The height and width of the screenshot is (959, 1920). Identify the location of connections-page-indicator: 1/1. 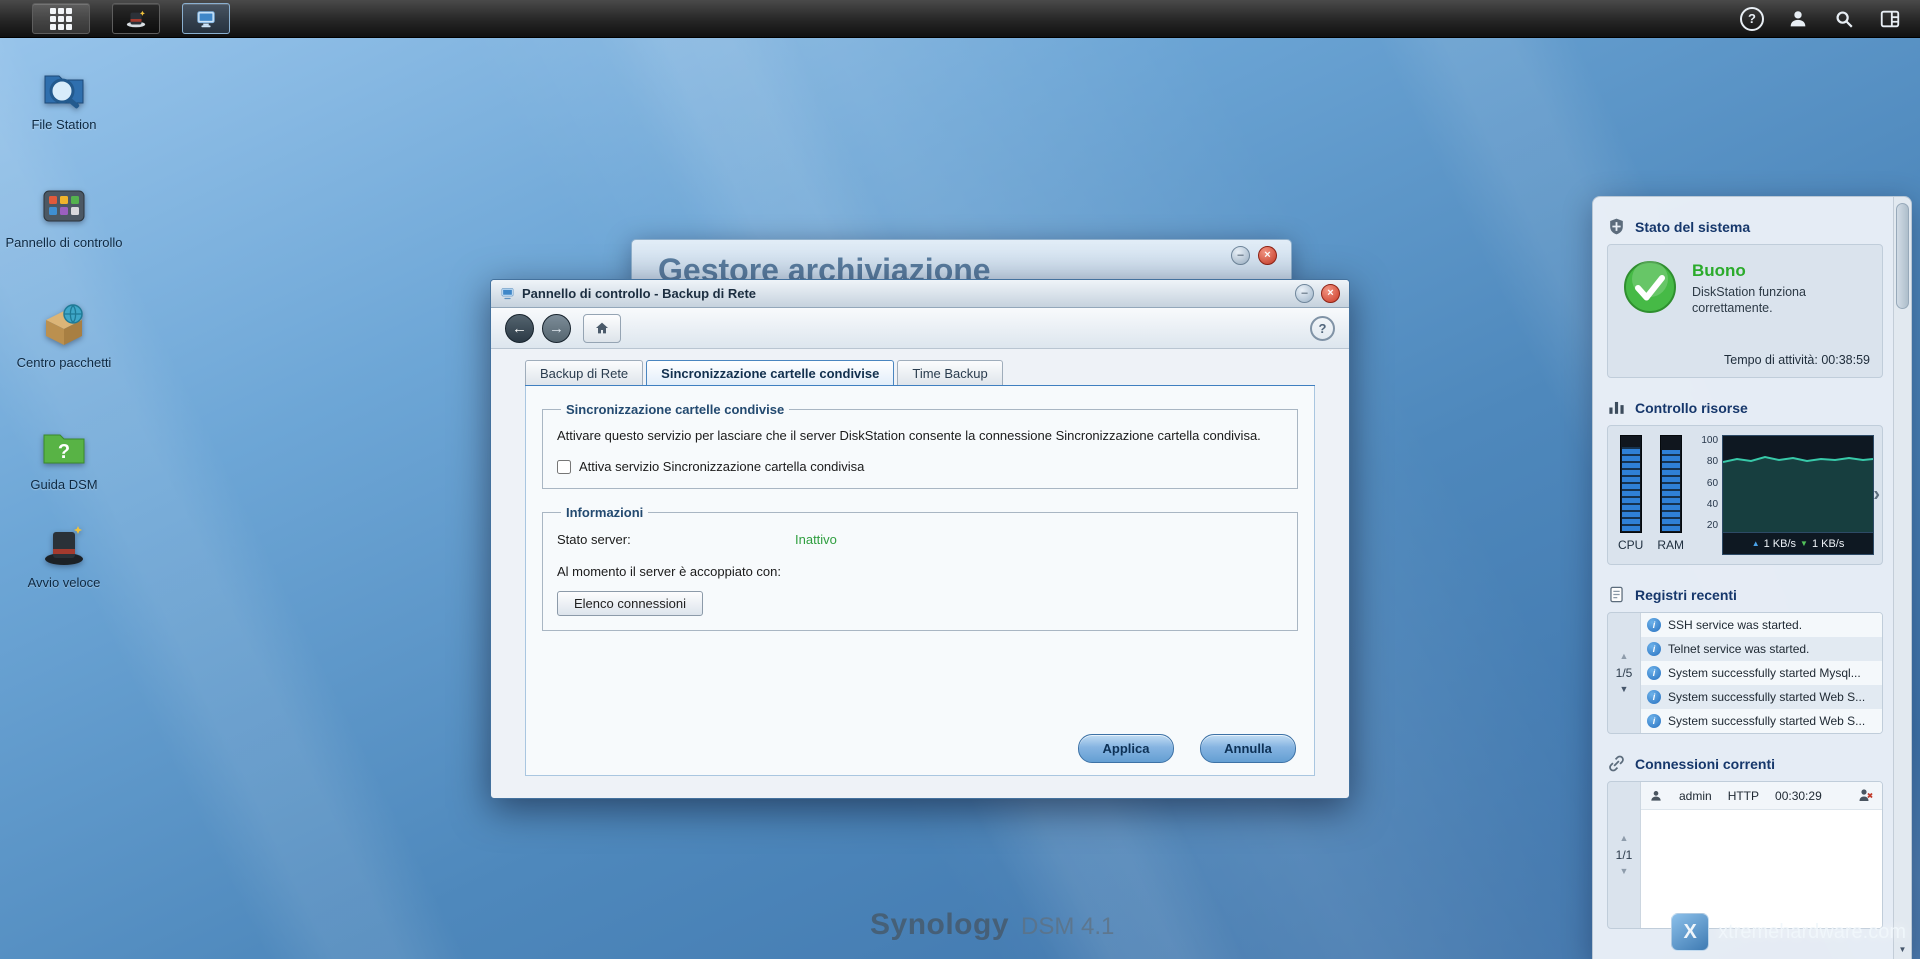
(1624, 855).